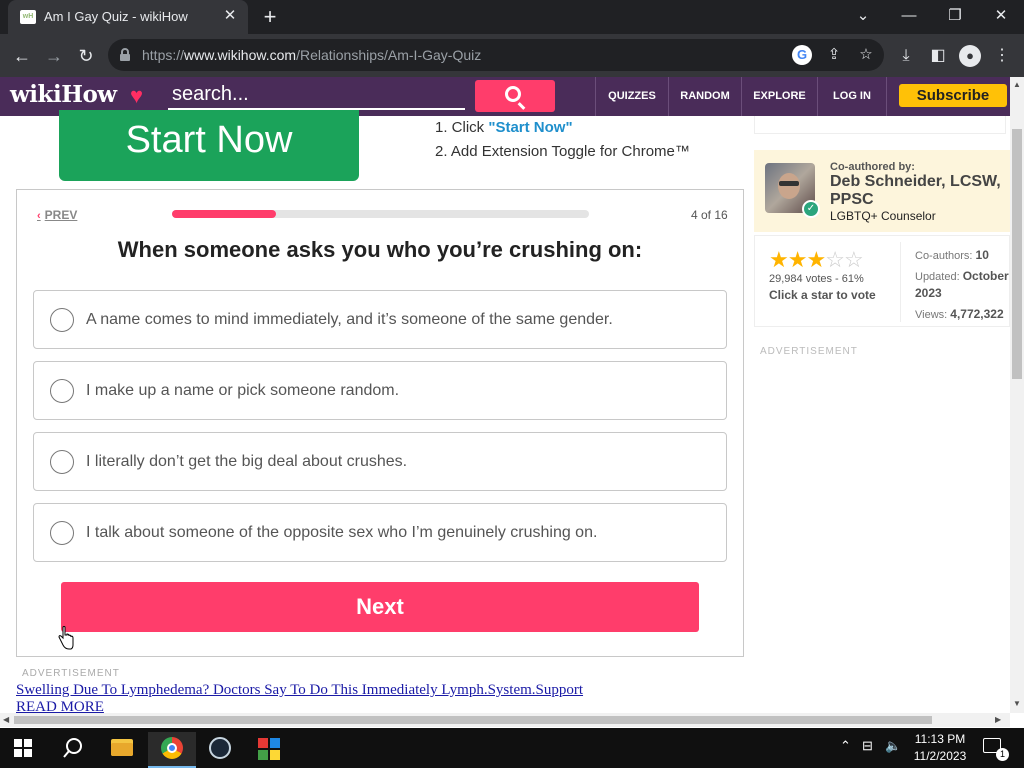 The height and width of the screenshot is (768, 1024). What do you see at coordinates (1017, 703) in the screenshot?
I see `scroll-down-icon: ▼` at bounding box center [1017, 703].